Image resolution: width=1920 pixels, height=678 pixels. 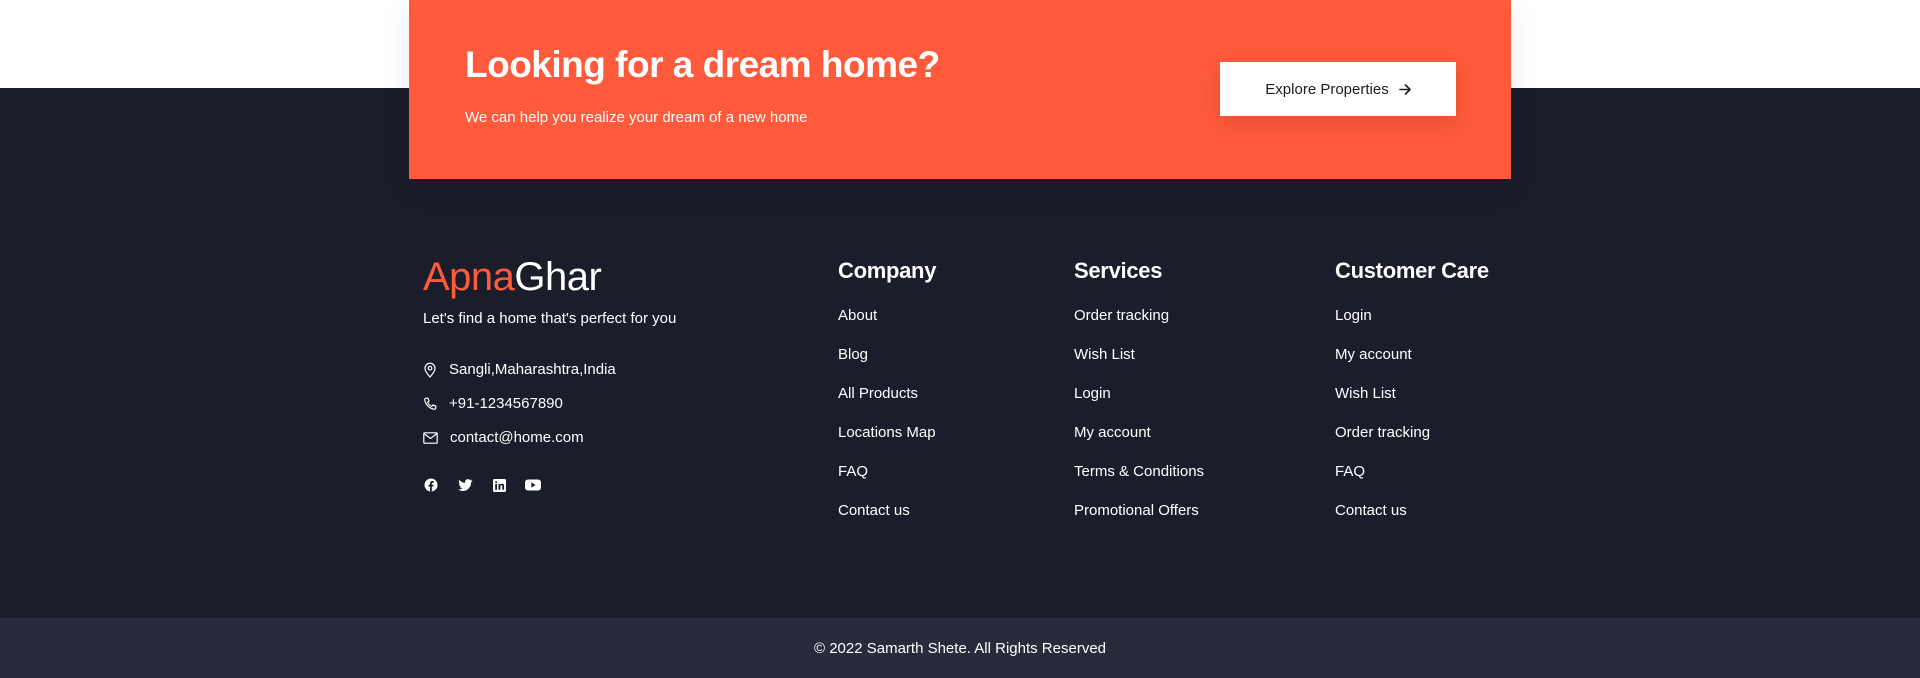 I want to click on contact-address: Sangli,Maharashtra,India, so click(x=519, y=369).